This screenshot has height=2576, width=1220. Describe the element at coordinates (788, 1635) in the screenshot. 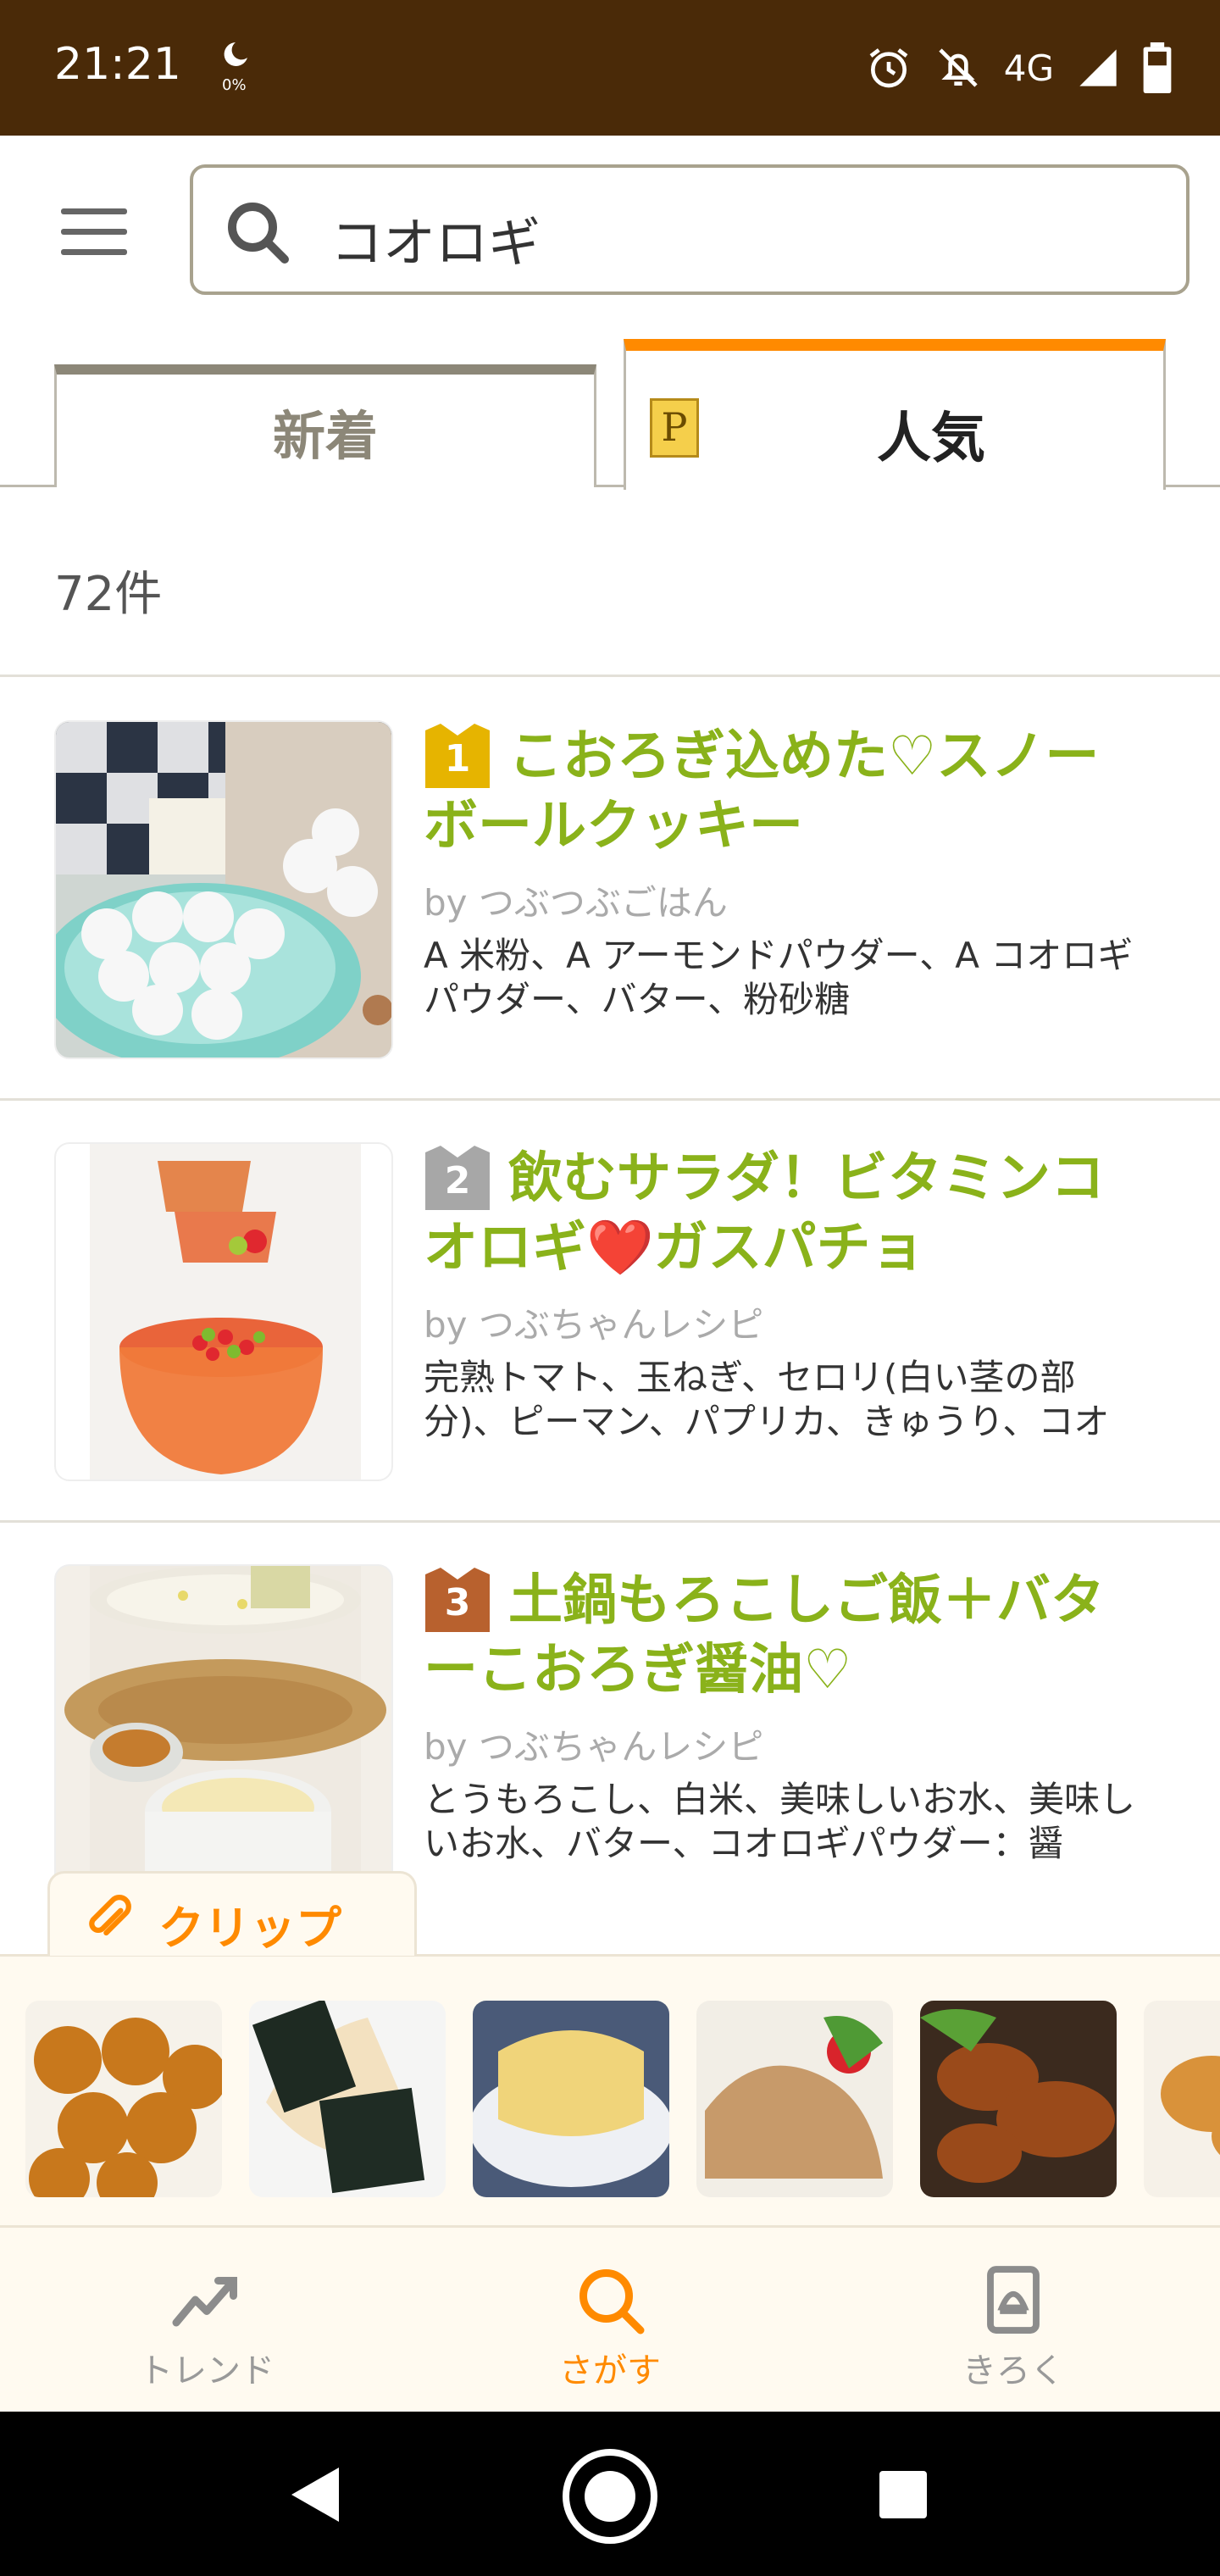

I see `recipe-title: 土鍋もろこしご飯＋バターこおろぎ醤油♡` at that location.